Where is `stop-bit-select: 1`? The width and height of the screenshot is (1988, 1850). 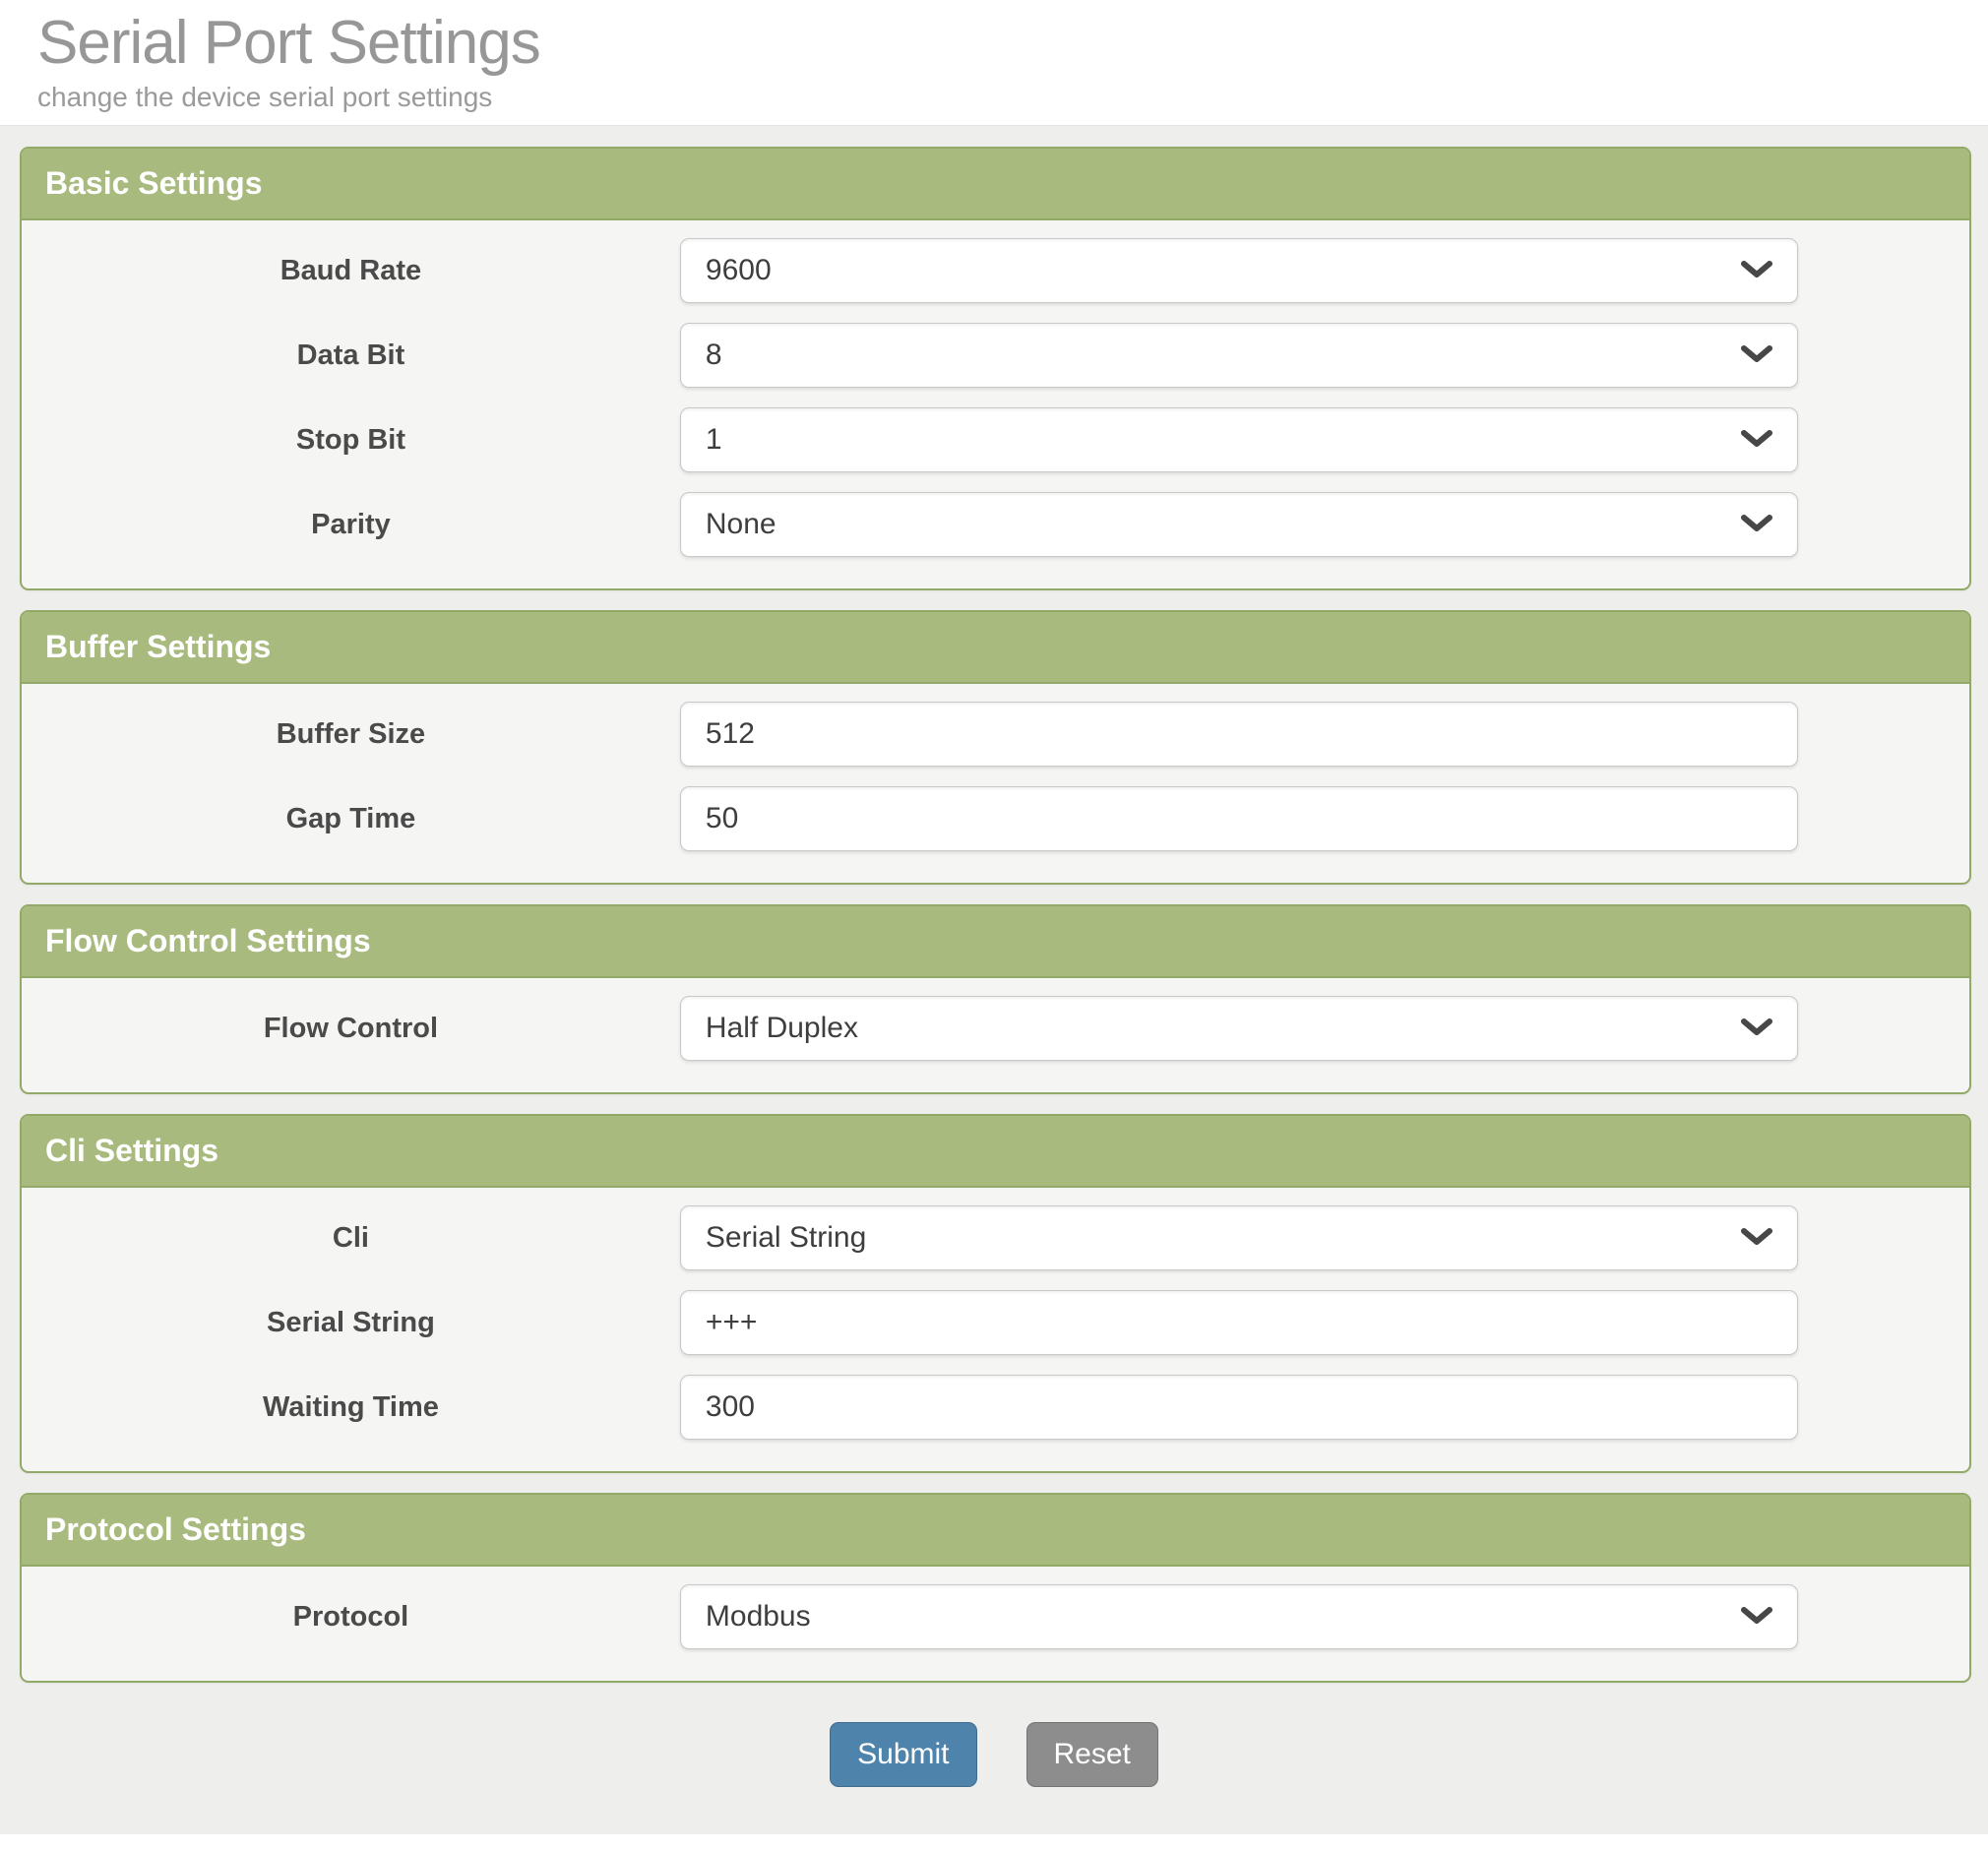
stop-bit-select: 1 is located at coordinates (1239, 440).